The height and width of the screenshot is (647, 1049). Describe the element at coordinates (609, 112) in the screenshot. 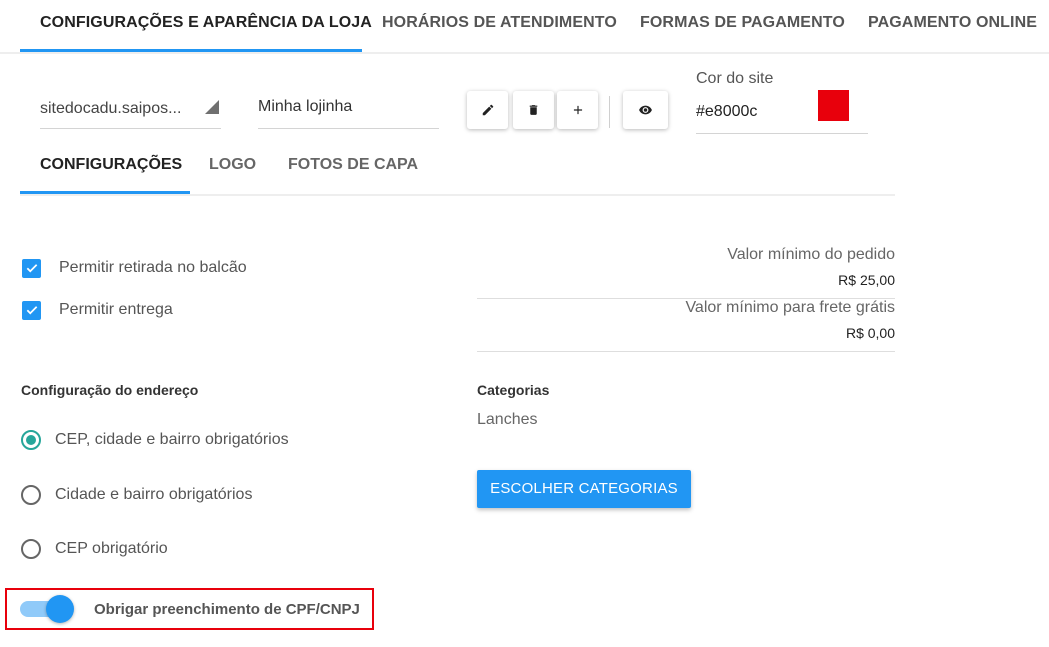

I see `toolbar-divider` at that location.